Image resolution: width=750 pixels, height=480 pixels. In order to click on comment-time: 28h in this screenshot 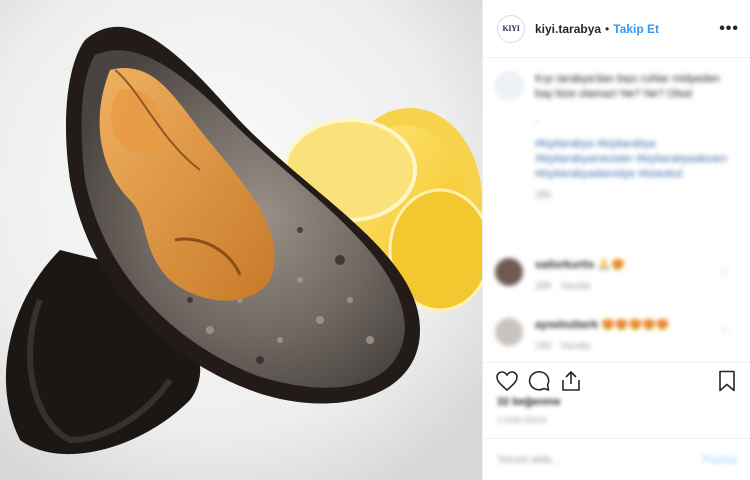, I will do `click(543, 286)`.